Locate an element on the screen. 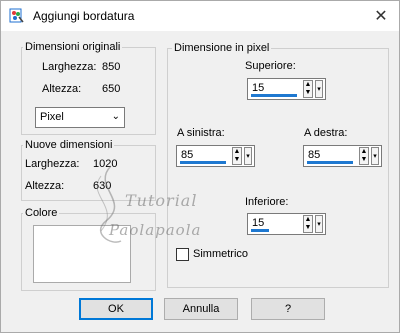 Image resolution: width=400 pixels, height=333 pixels. unit-select-value: Pixel is located at coordinates (52, 117).